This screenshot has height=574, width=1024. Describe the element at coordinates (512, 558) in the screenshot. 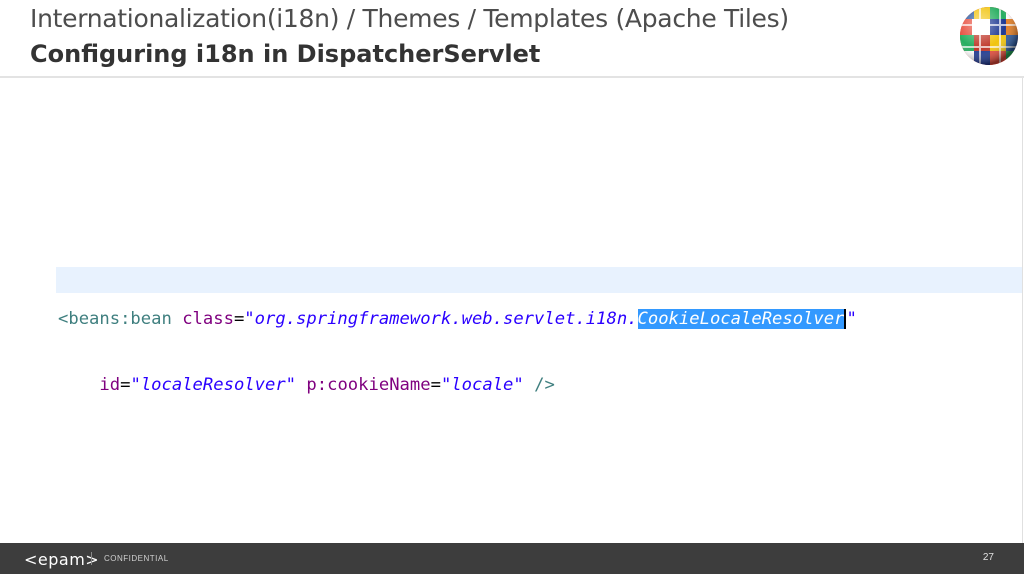

I see `slide-footer: <epam> CONFIDENTIAL 27` at that location.